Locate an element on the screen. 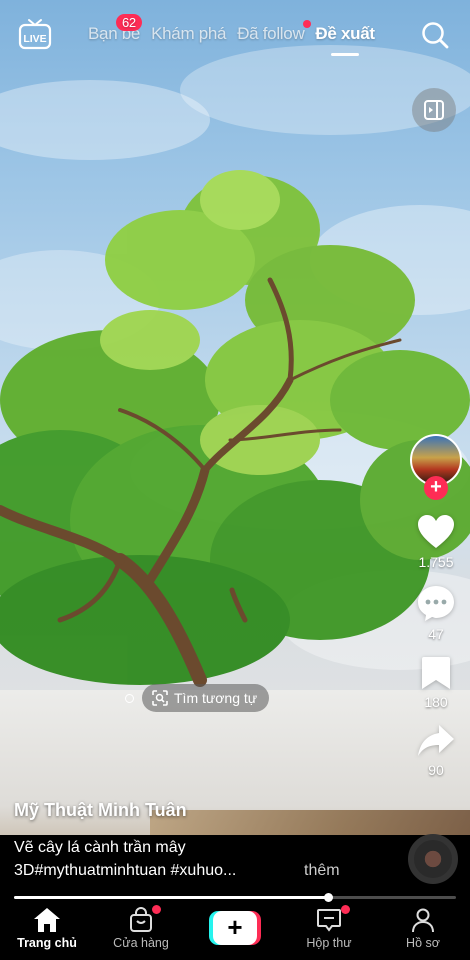 The height and width of the screenshot is (960, 470). share-button: 90 is located at coordinates (436, 751).